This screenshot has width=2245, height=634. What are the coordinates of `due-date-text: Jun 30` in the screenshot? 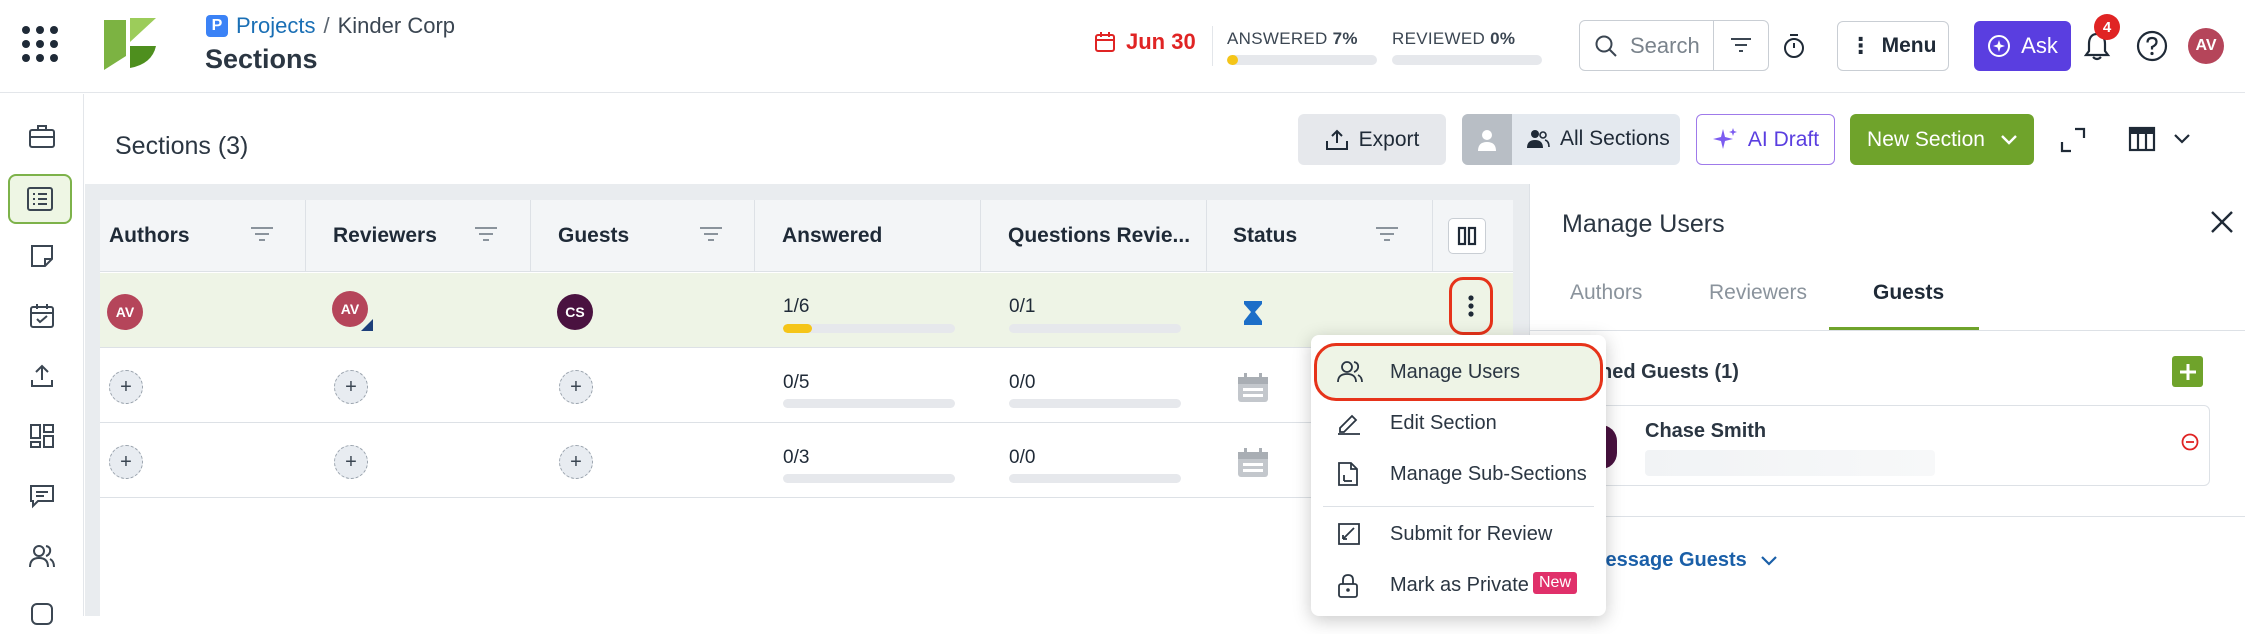 It's located at (1161, 41).